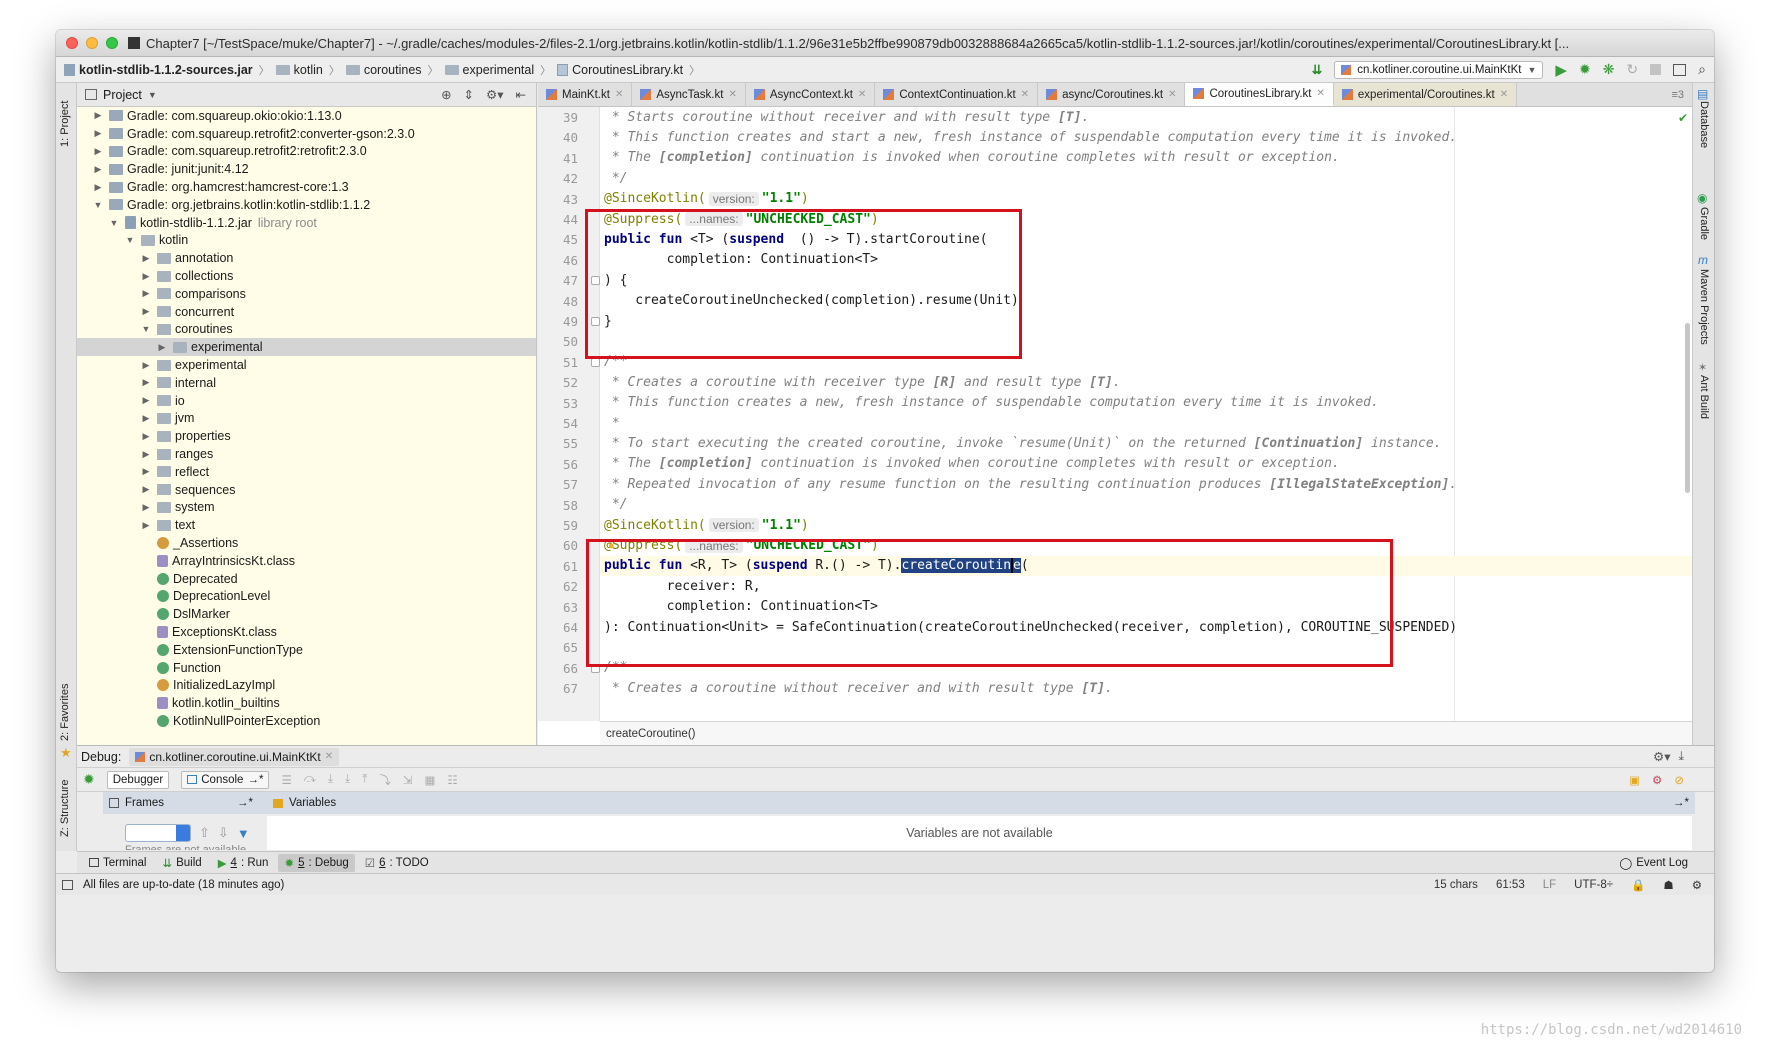 Image resolution: width=1770 pixels, height=1051 pixels. Describe the element at coordinates (65, 124) in the screenshot. I see `project-tool-button: 1: Project` at that location.